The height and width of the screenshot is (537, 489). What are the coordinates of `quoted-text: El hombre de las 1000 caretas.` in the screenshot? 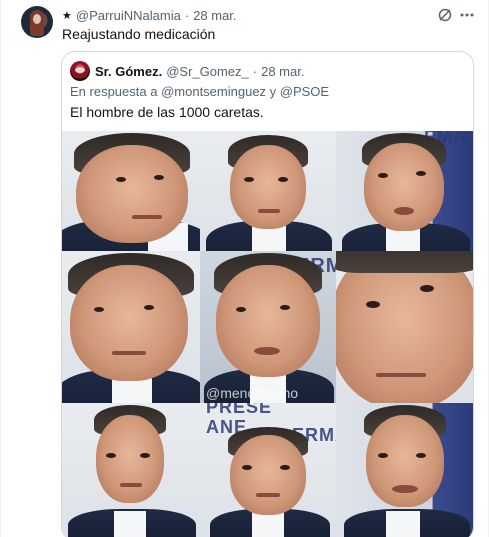 It's located at (167, 112).